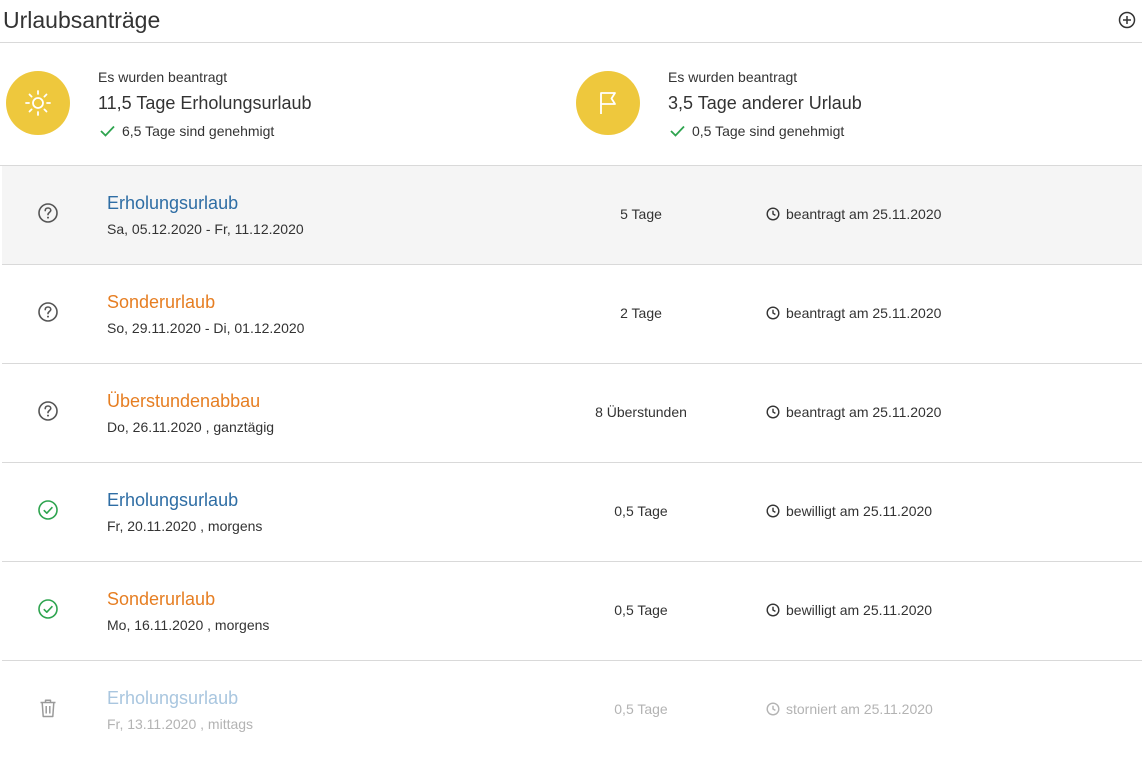 This screenshot has height=759, width=1142. Describe the element at coordinates (191, 427) in the screenshot. I see `request-date: Do, 26.11.2020 , ganztägig` at that location.